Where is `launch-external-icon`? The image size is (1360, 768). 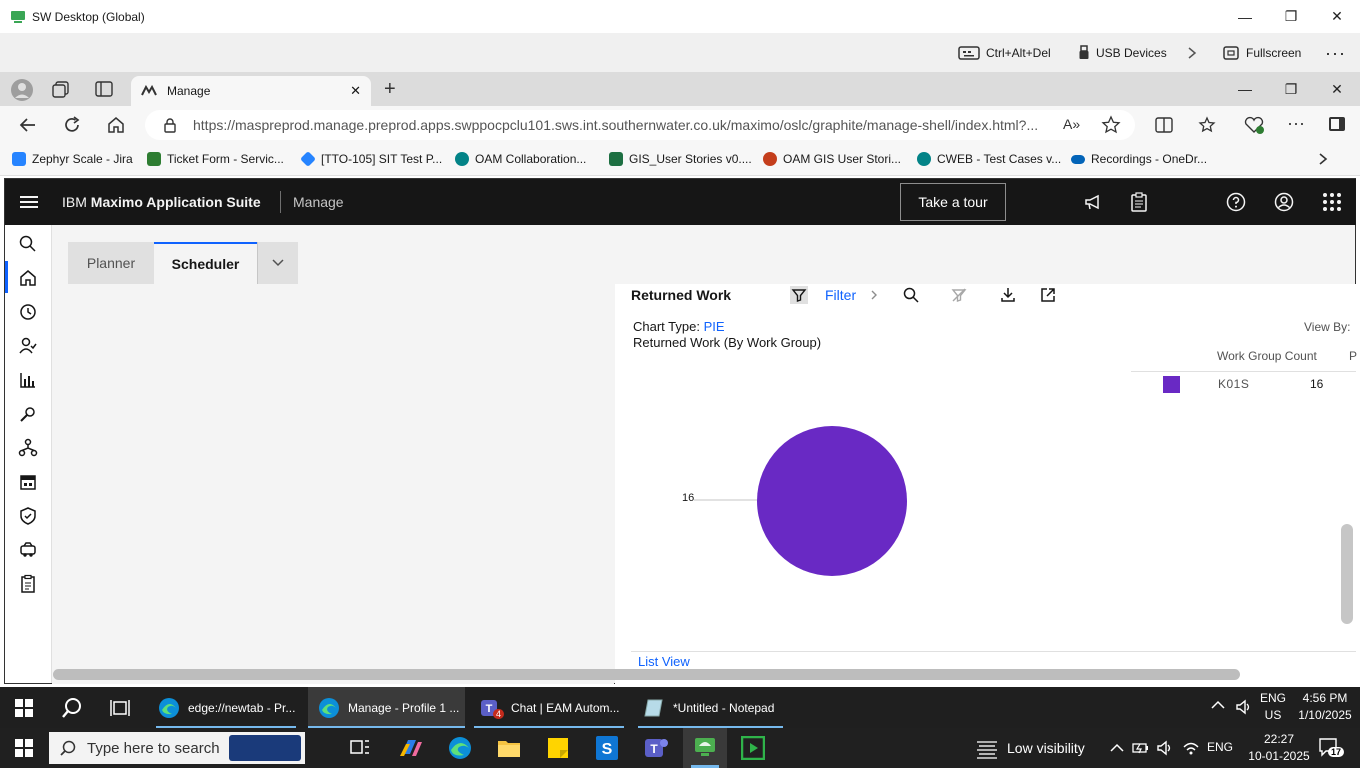
launch-external-icon is located at coordinates (1048, 295).